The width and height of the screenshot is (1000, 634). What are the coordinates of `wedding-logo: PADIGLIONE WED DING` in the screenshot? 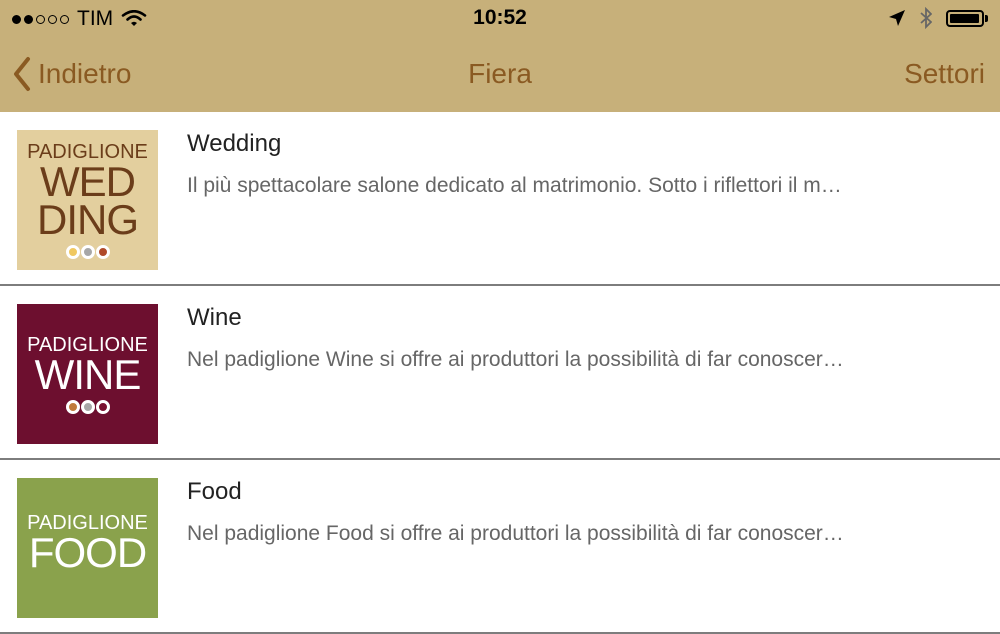 It's located at (87, 200).